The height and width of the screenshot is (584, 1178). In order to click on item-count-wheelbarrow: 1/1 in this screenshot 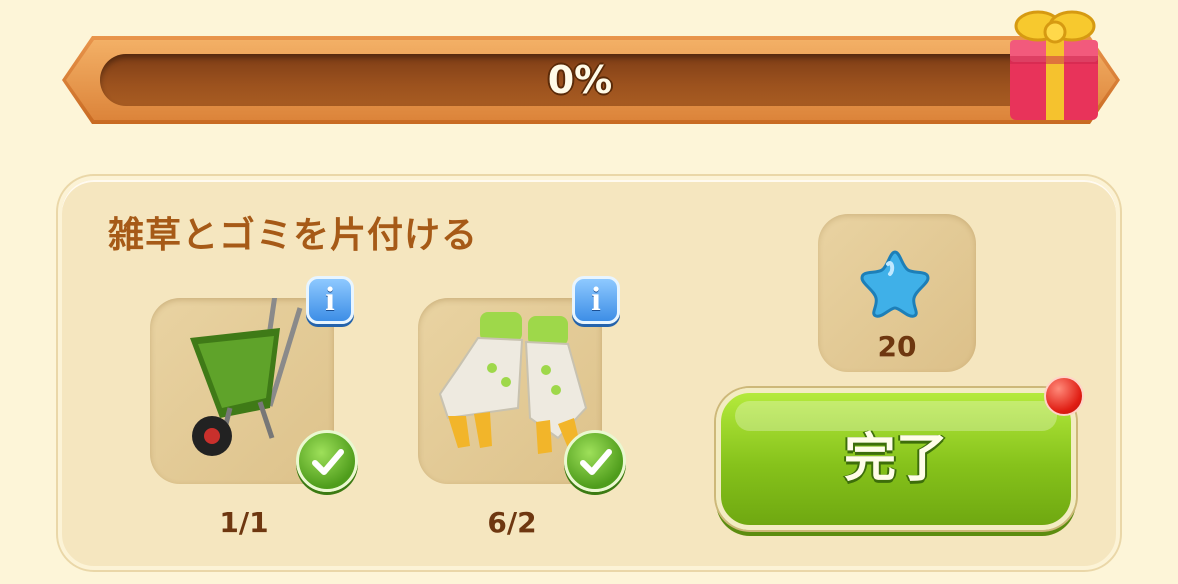, I will do `click(244, 522)`.